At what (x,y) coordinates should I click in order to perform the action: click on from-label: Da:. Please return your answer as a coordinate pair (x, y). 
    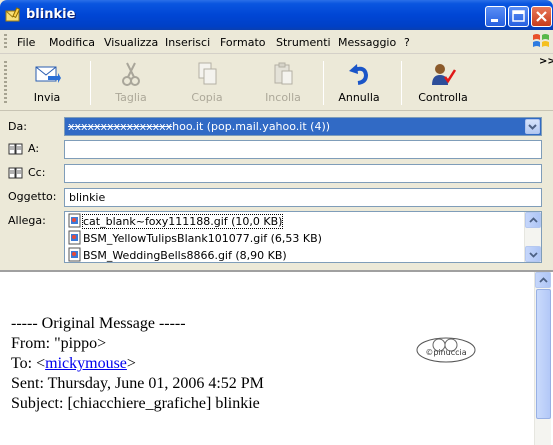
    Looking at the image, I should click on (17, 126).